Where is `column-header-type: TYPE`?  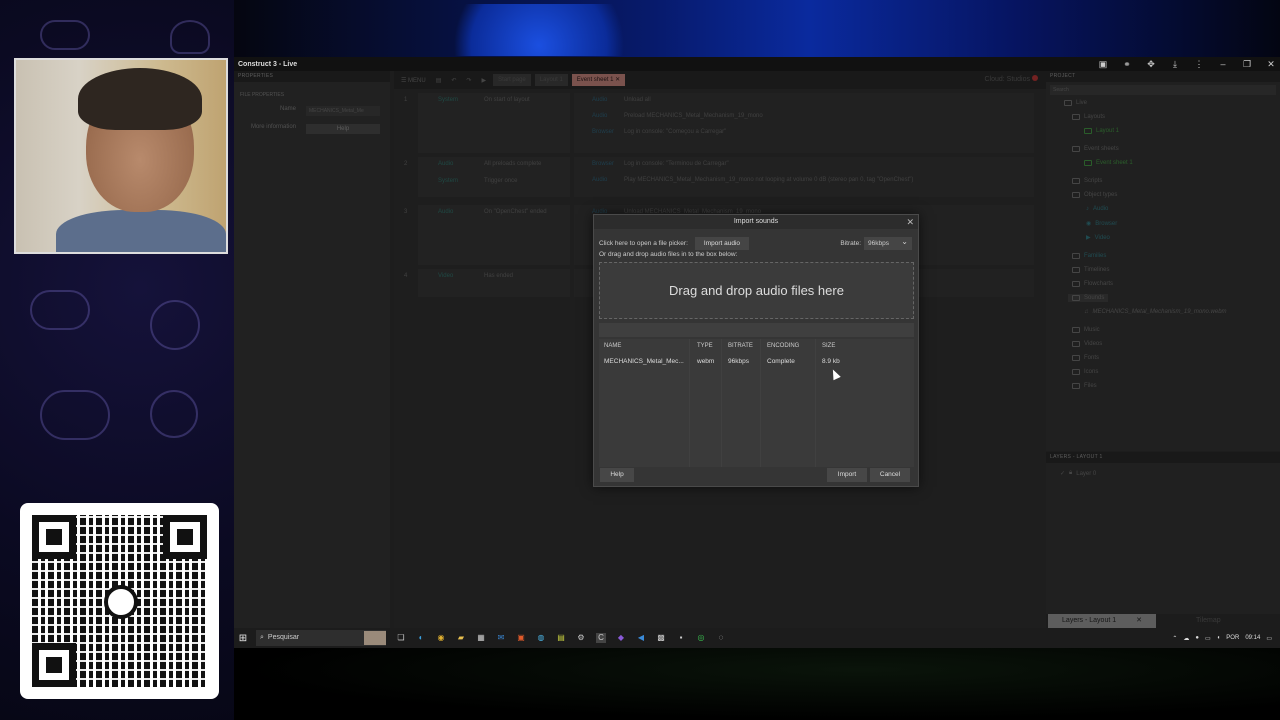
column-header-type: TYPE is located at coordinates (702, 346).